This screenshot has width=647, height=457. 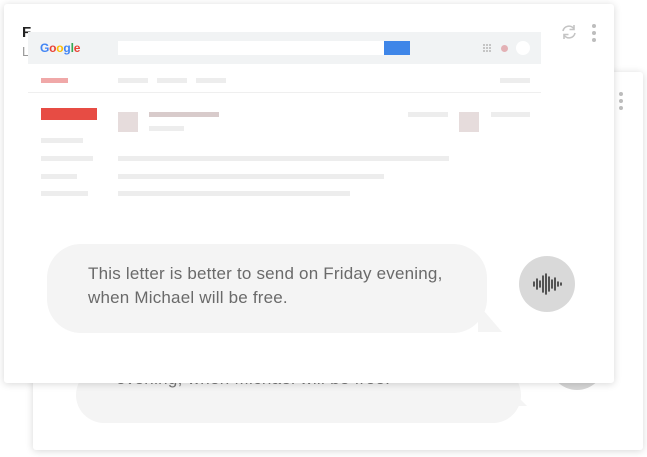 What do you see at coordinates (69, 114) in the screenshot?
I see `compose-button` at bounding box center [69, 114].